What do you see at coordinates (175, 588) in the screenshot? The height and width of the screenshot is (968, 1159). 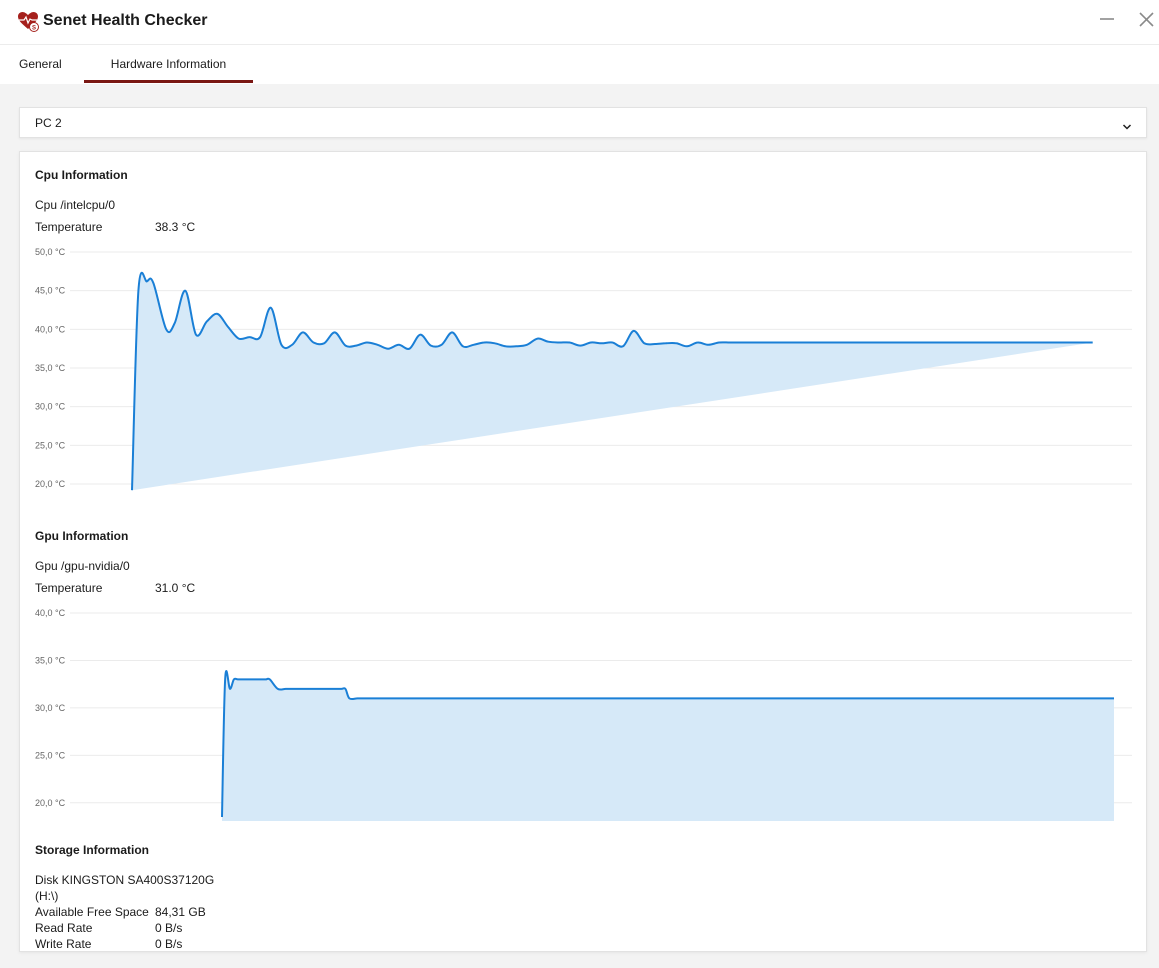 I see `gpu-temperature-value: 31.0 °C` at bounding box center [175, 588].